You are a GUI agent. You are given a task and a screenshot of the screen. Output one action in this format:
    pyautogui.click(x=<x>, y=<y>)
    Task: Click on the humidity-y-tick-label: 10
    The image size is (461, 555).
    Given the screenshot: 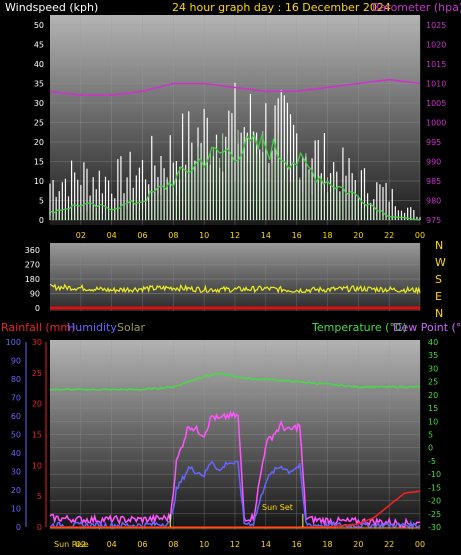 What is the action you would take?
    pyautogui.click(x=16, y=509)
    